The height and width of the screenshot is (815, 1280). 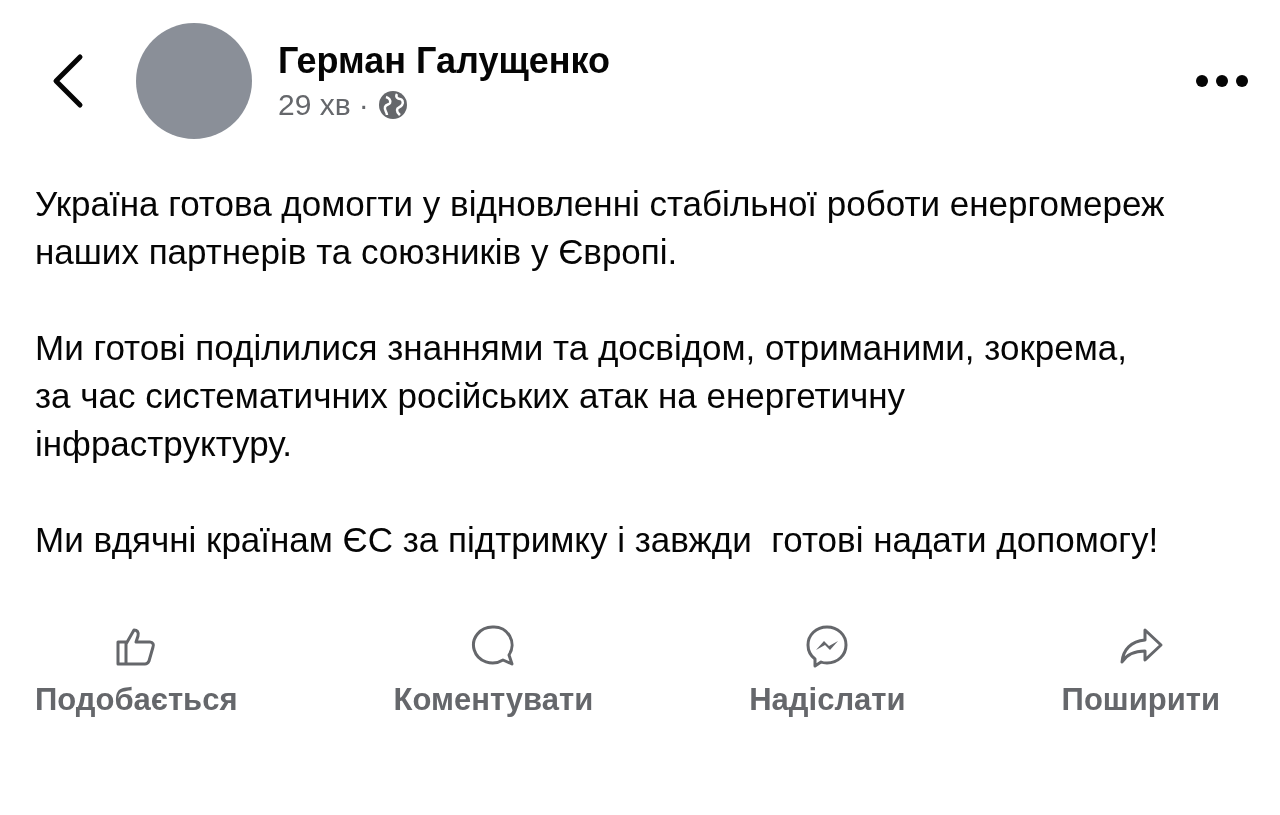 What do you see at coordinates (827, 670) in the screenshot?
I see `send-button: Надіслати` at bounding box center [827, 670].